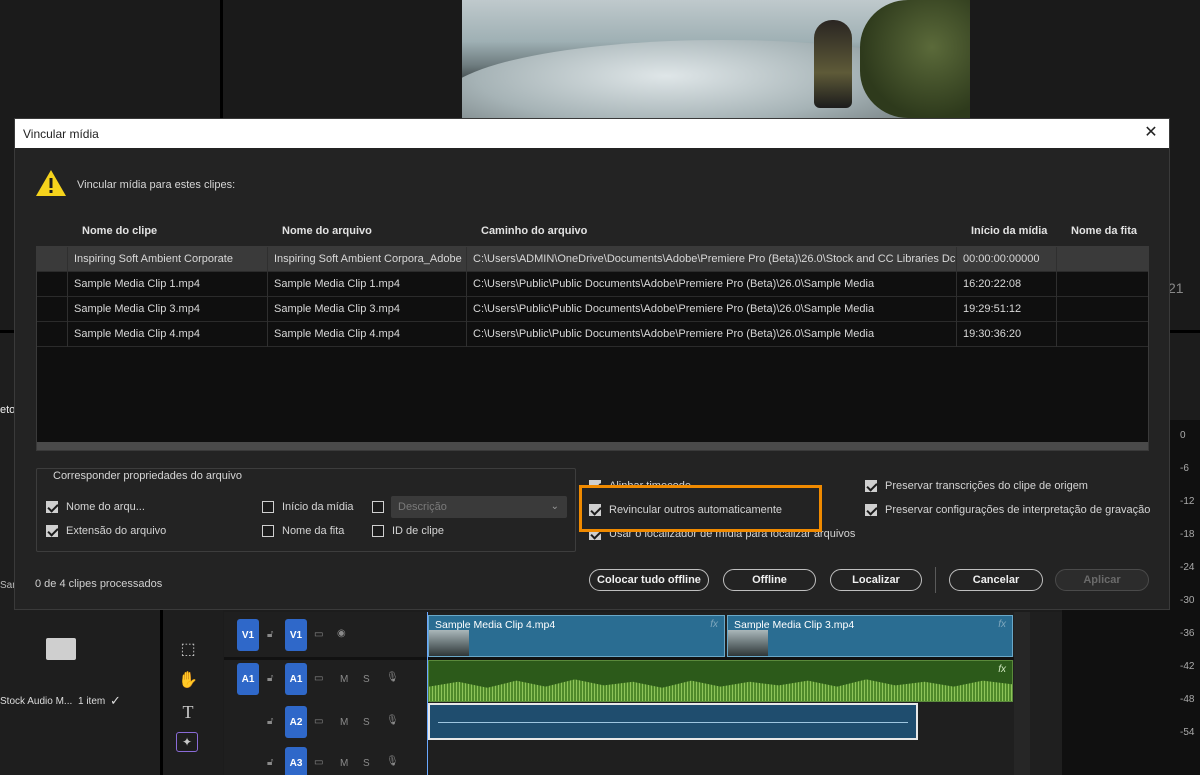 Image resolution: width=1200 pixels, height=775 pixels. Describe the element at coordinates (408, 531) in the screenshot. I see `match-clip-id-checkbox: ID de clipe` at that location.